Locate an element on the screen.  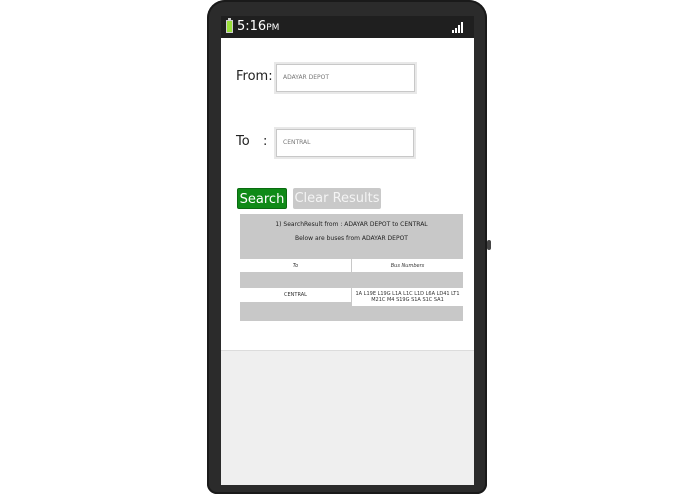
search-button: Search is located at coordinates (262, 198).